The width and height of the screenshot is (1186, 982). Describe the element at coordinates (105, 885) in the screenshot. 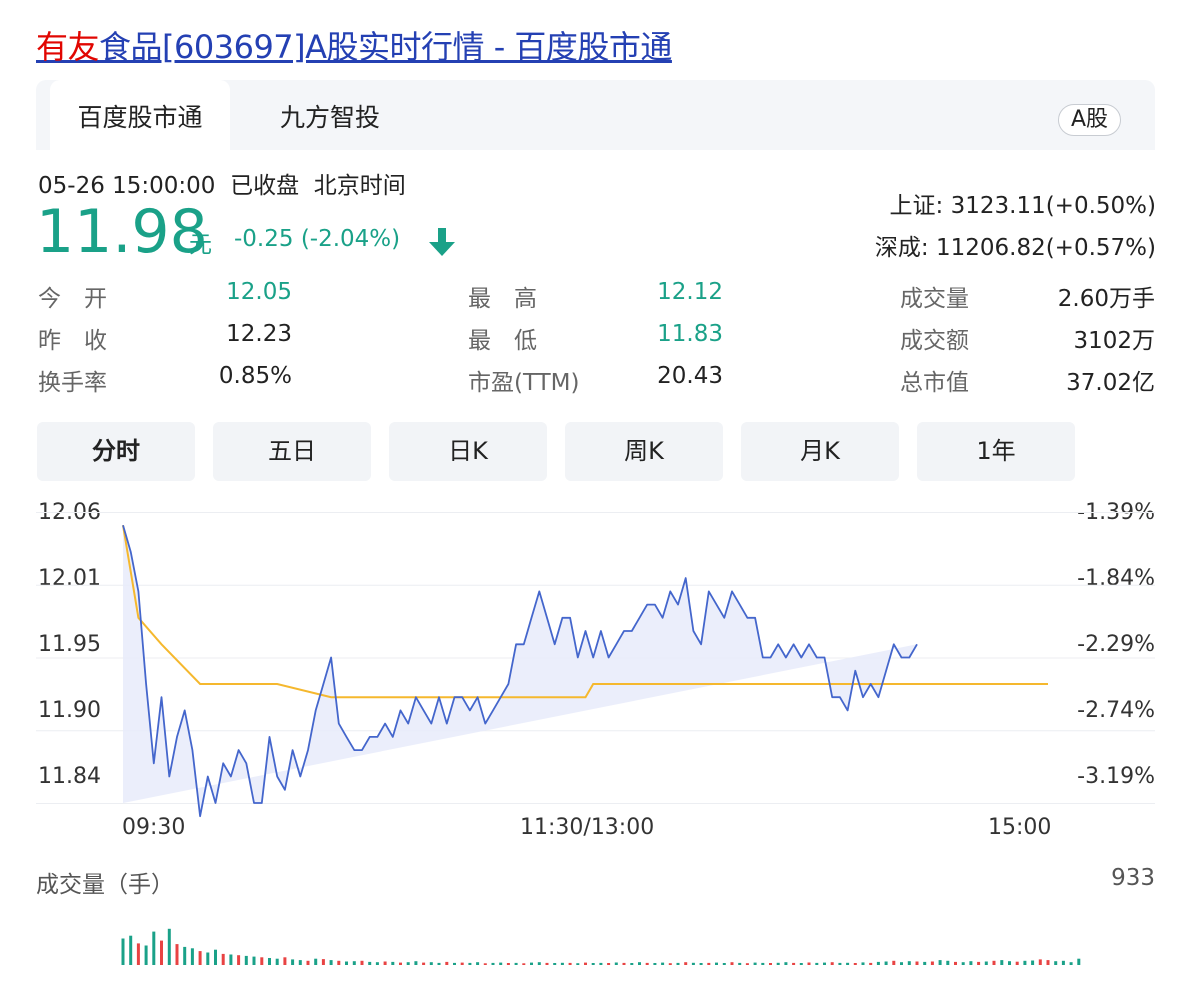

I see `volume-title: 成交量（手）` at that location.